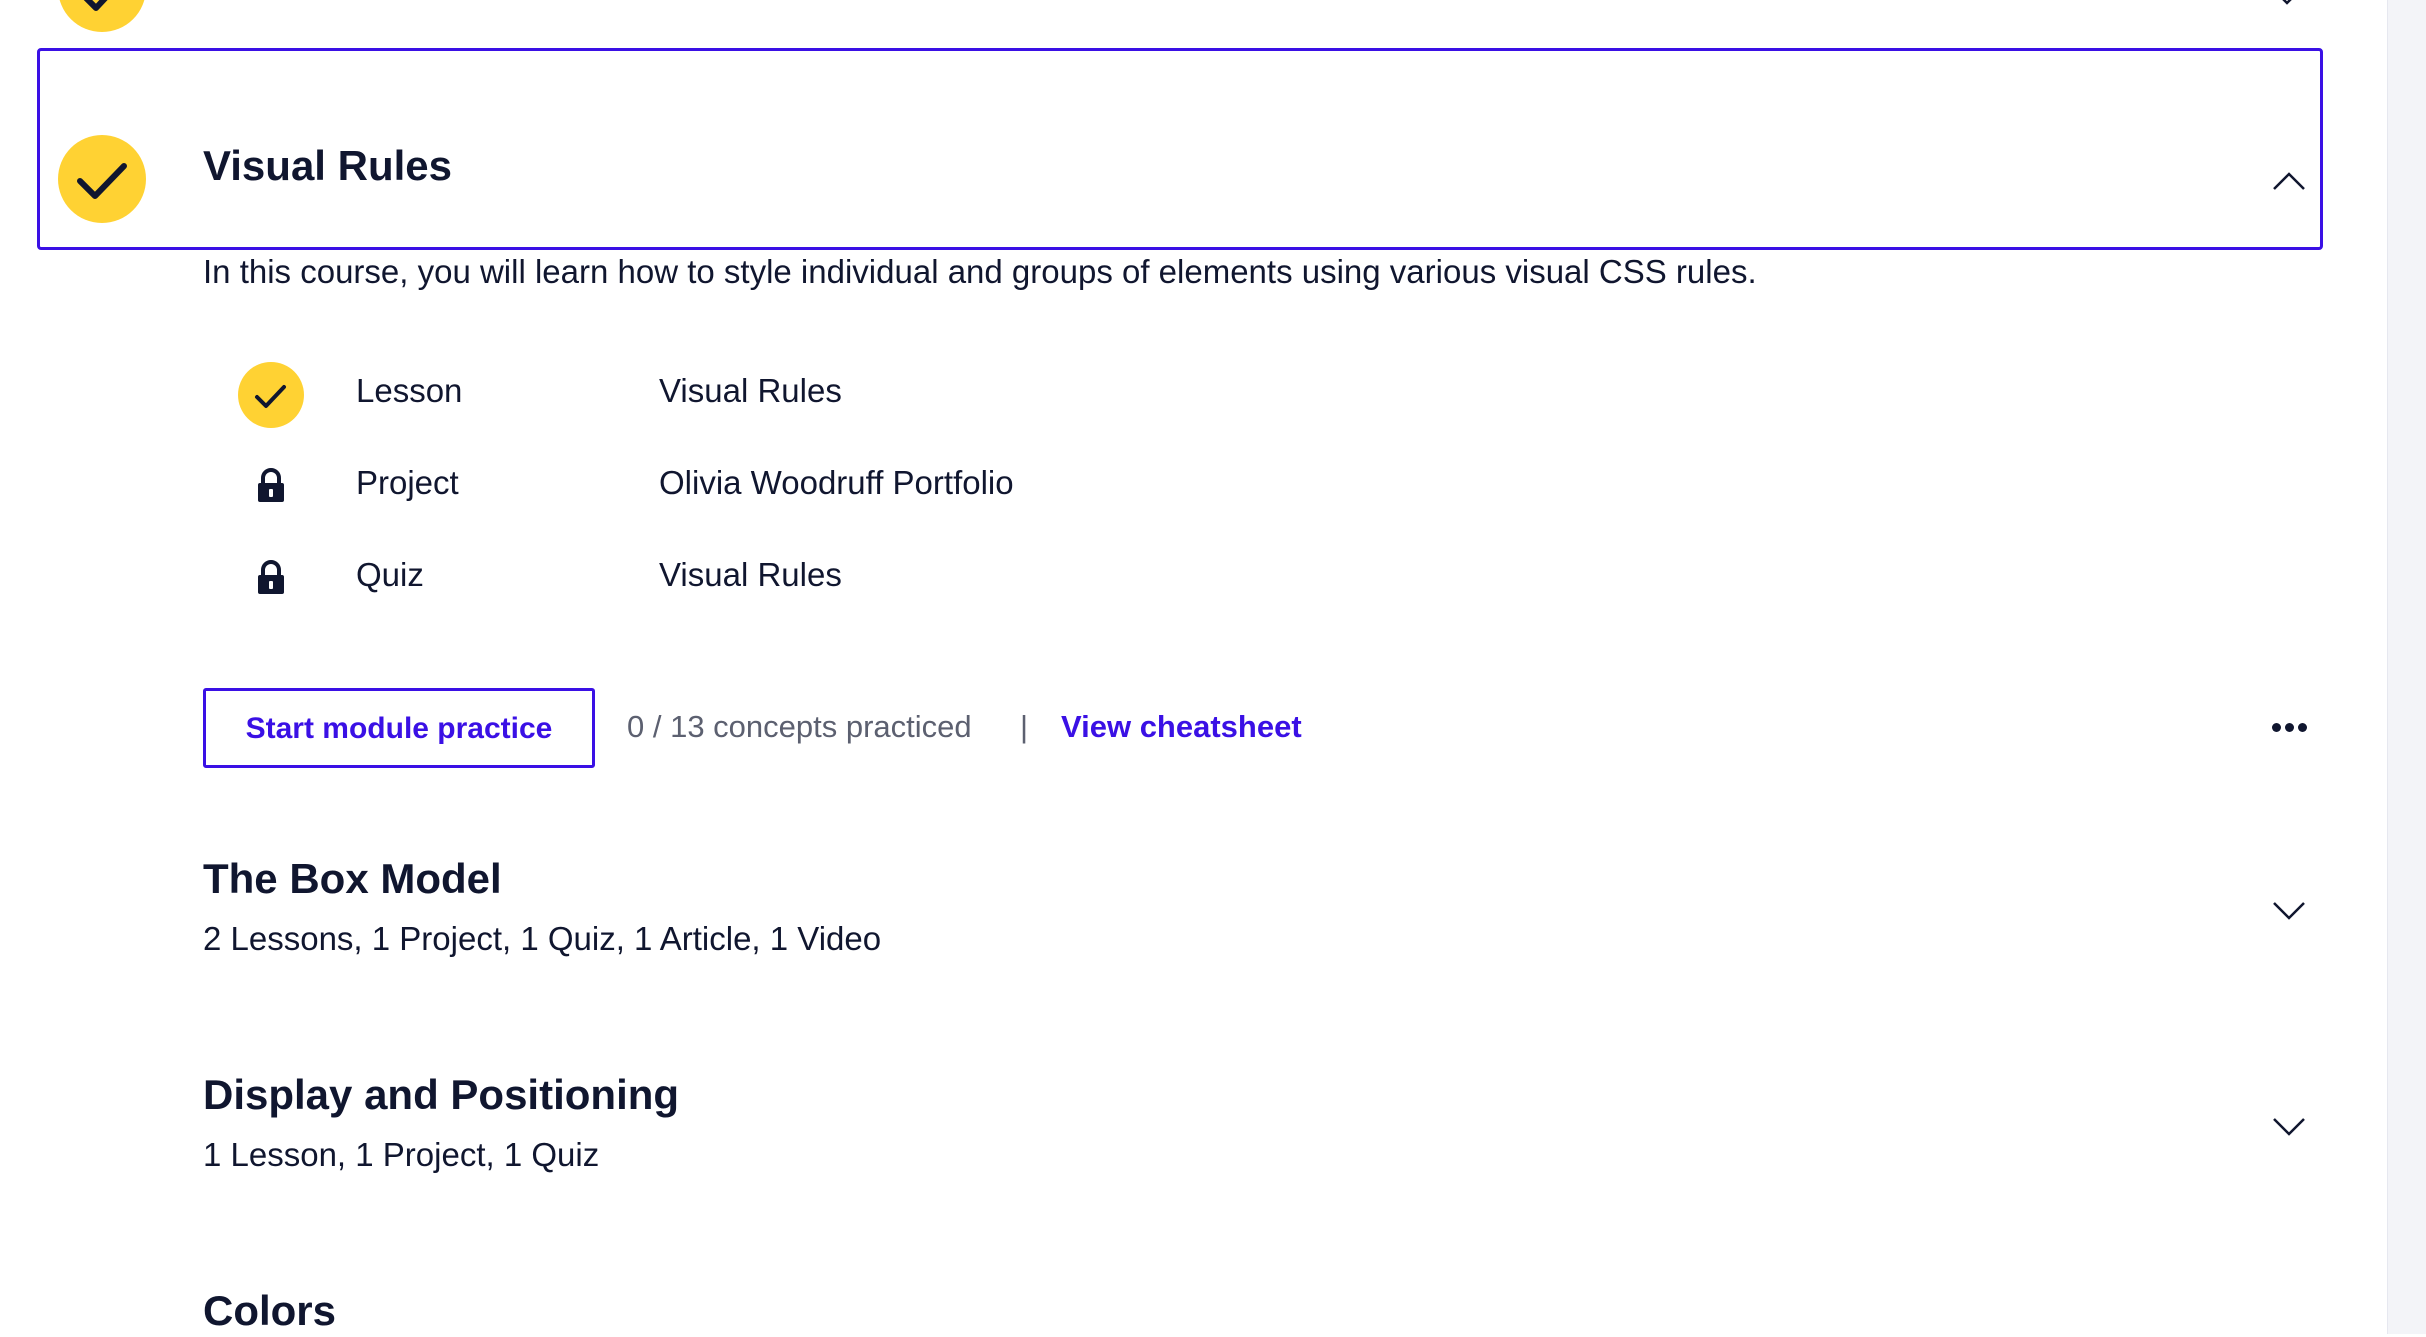 The image size is (2426, 1337). Describe the element at coordinates (401, 1154) in the screenshot. I see `section-summary: 1 Lesson, 1 Project, 1 Quiz` at that location.